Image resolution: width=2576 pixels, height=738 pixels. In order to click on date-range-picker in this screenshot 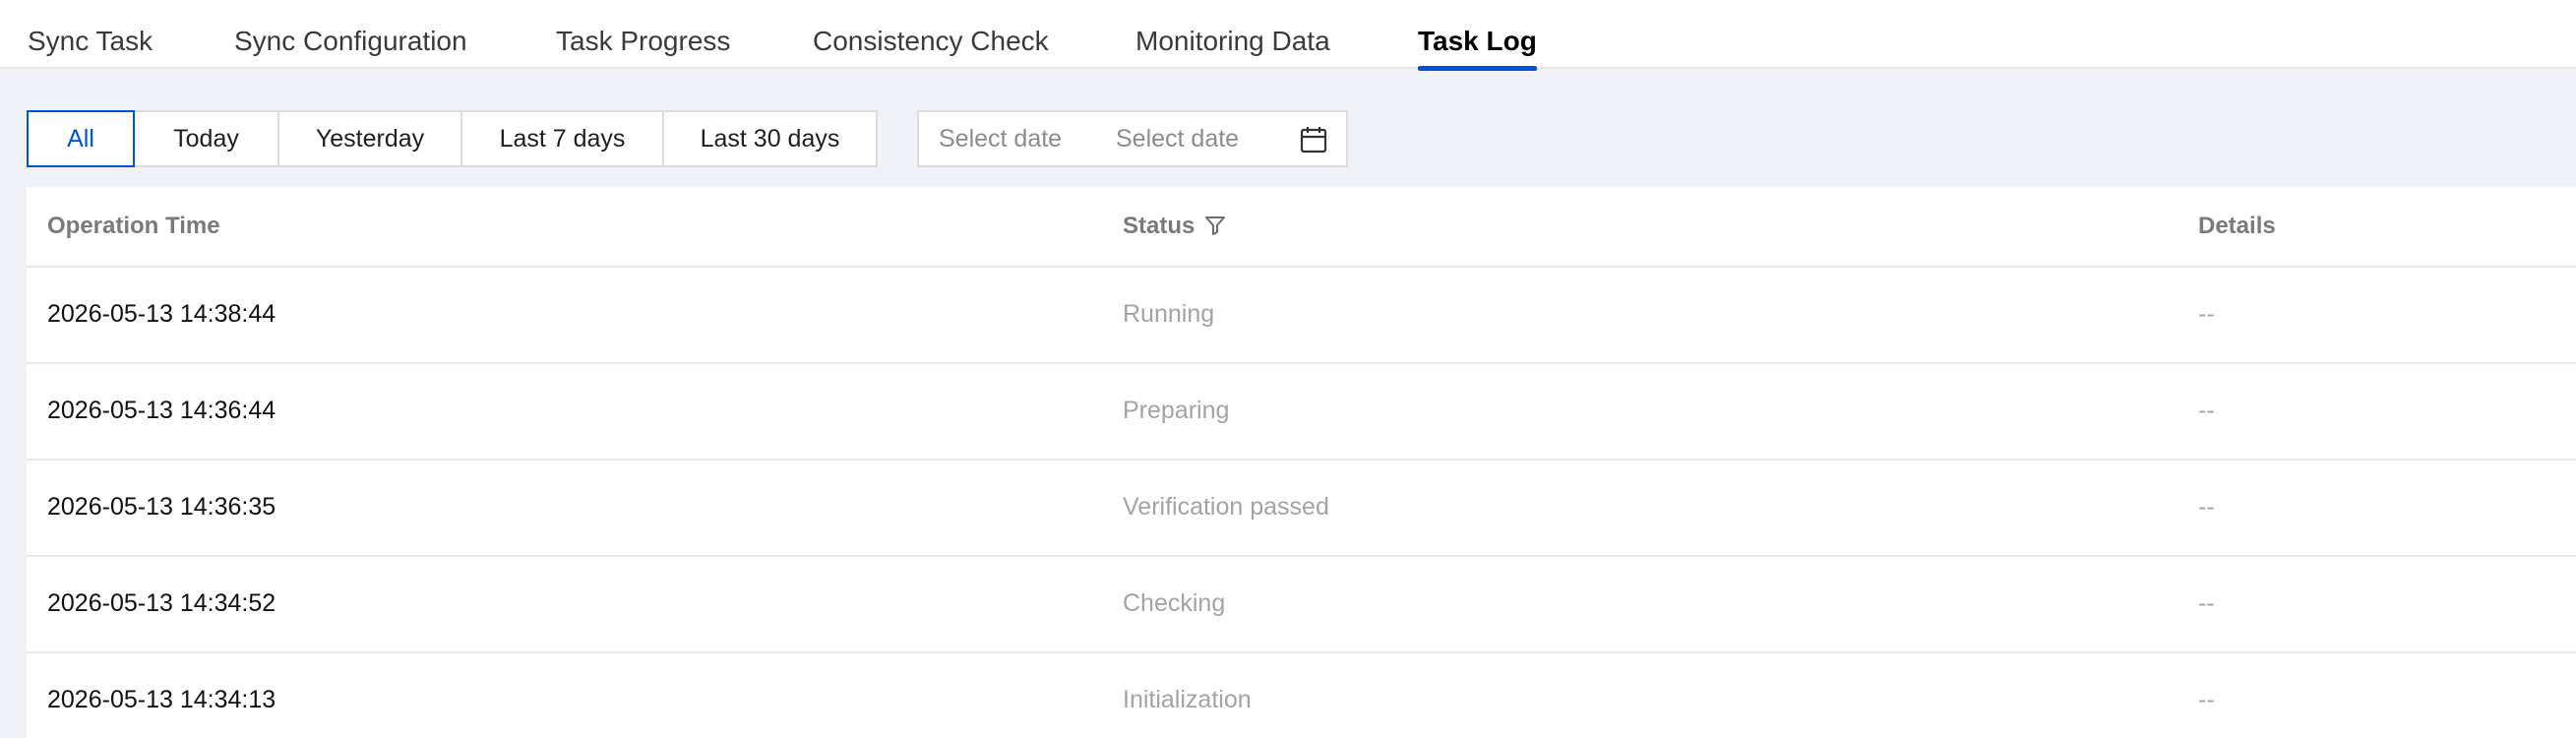, I will do `click(1132, 138)`.